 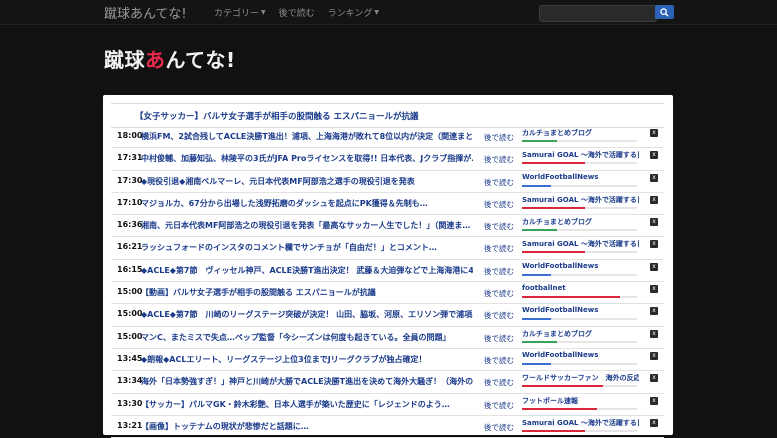 What do you see at coordinates (307, 337) in the screenshot?
I see `article-title-link: マンC、またミスで失点…ペップ監督「今シーズンは何度も起きている。全員の問題」` at bounding box center [307, 337].